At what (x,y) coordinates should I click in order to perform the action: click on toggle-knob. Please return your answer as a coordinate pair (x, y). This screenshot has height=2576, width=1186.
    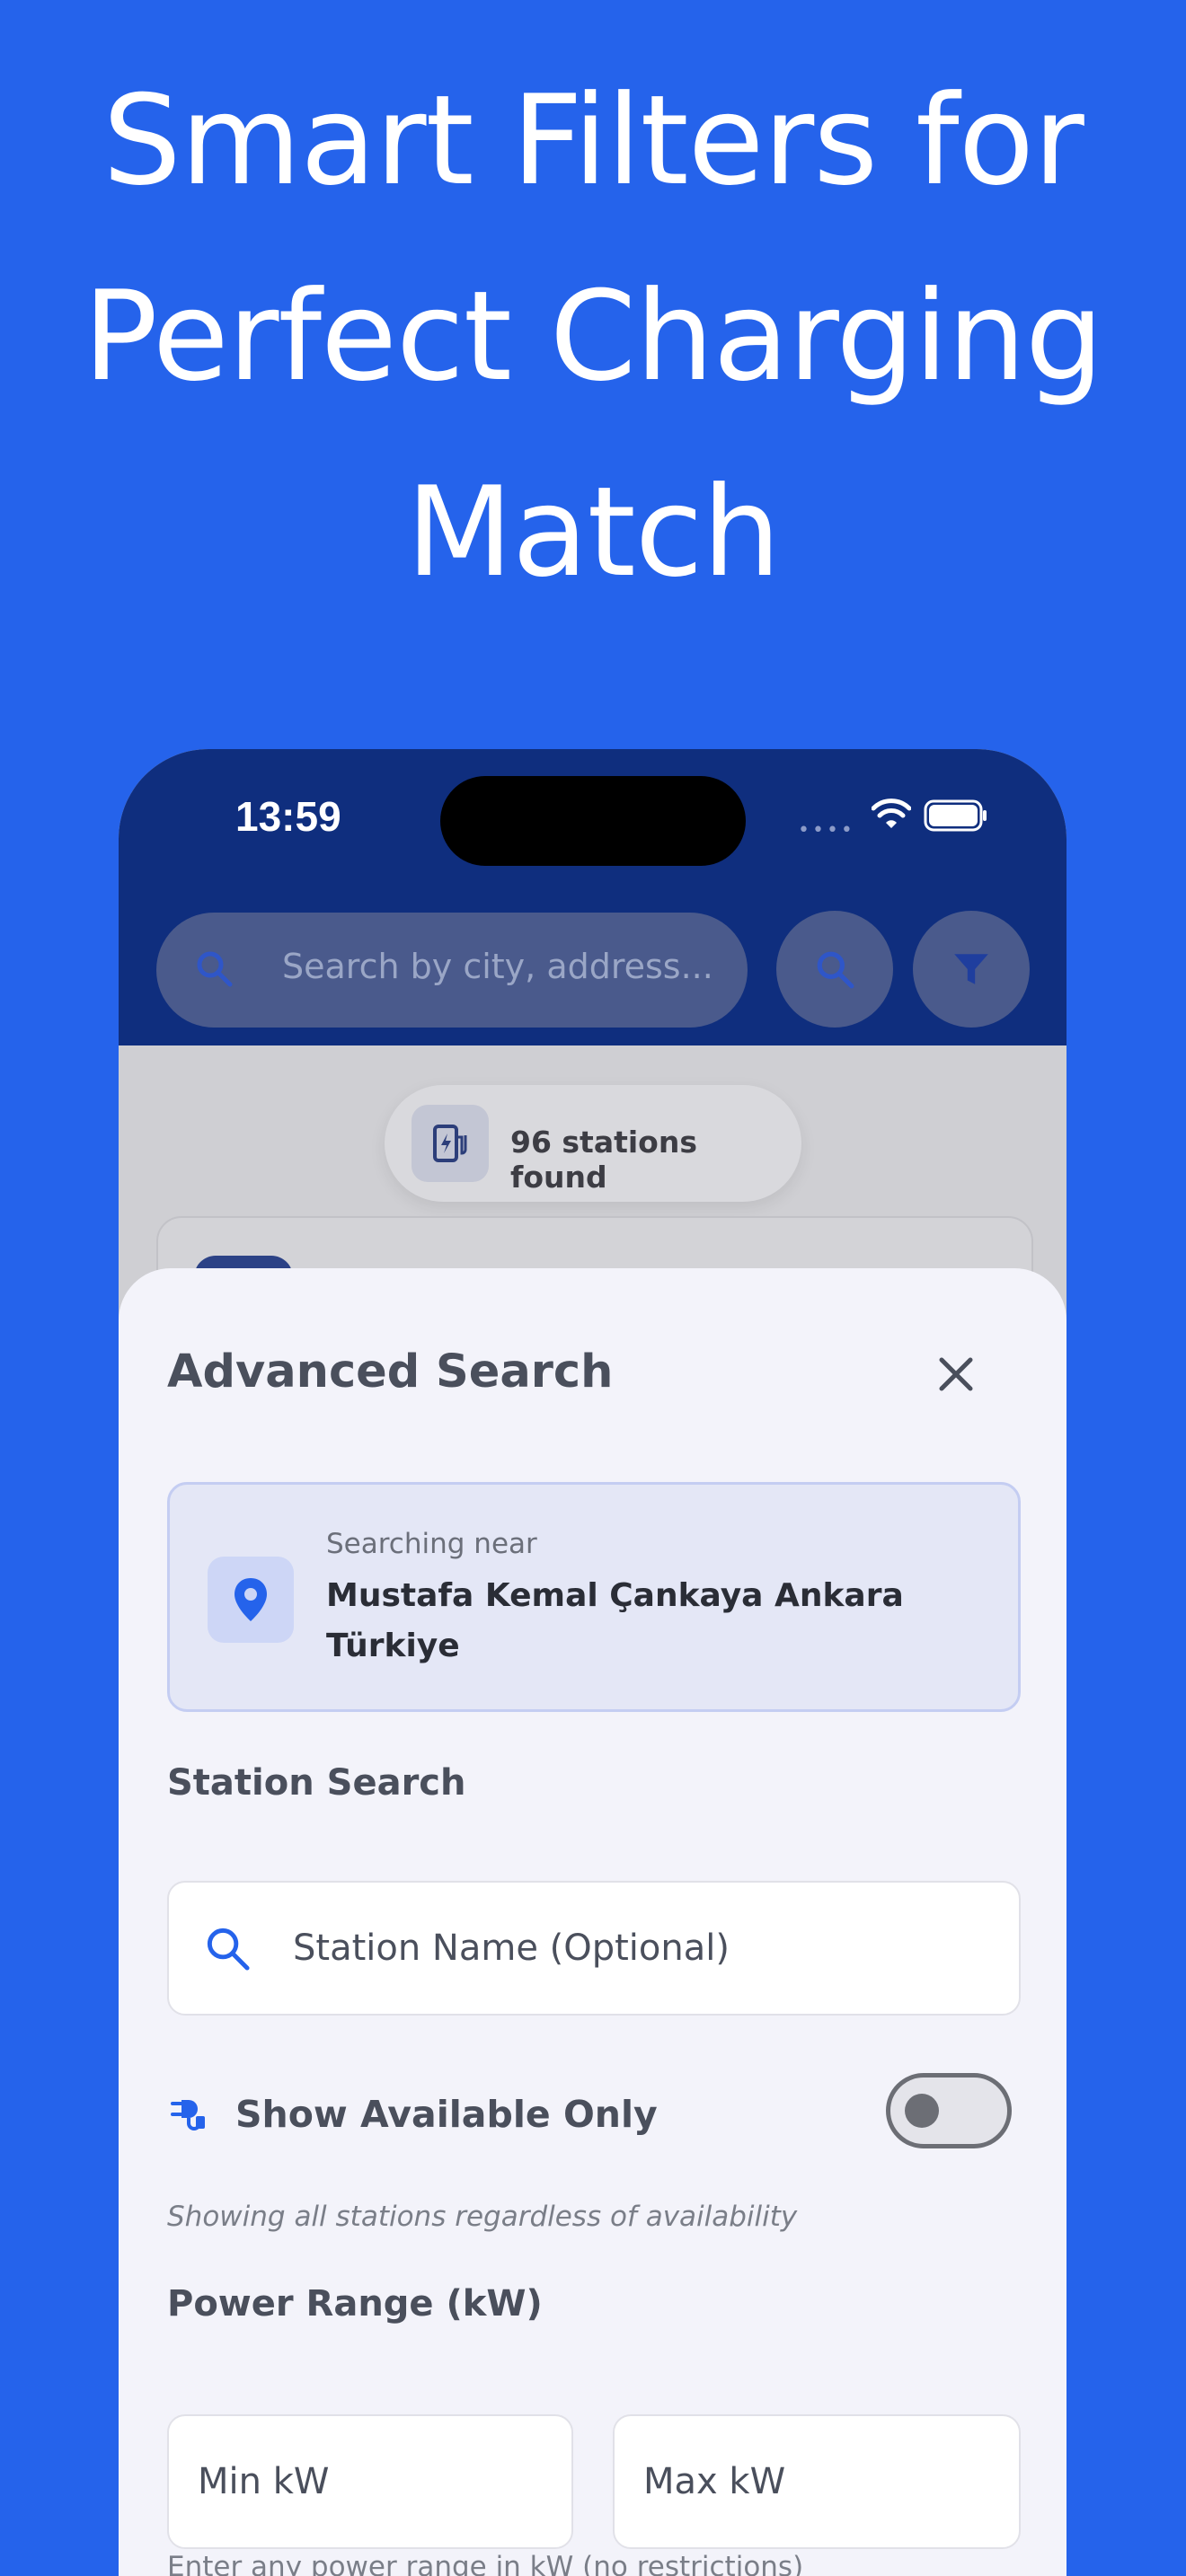
    Looking at the image, I should click on (922, 2111).